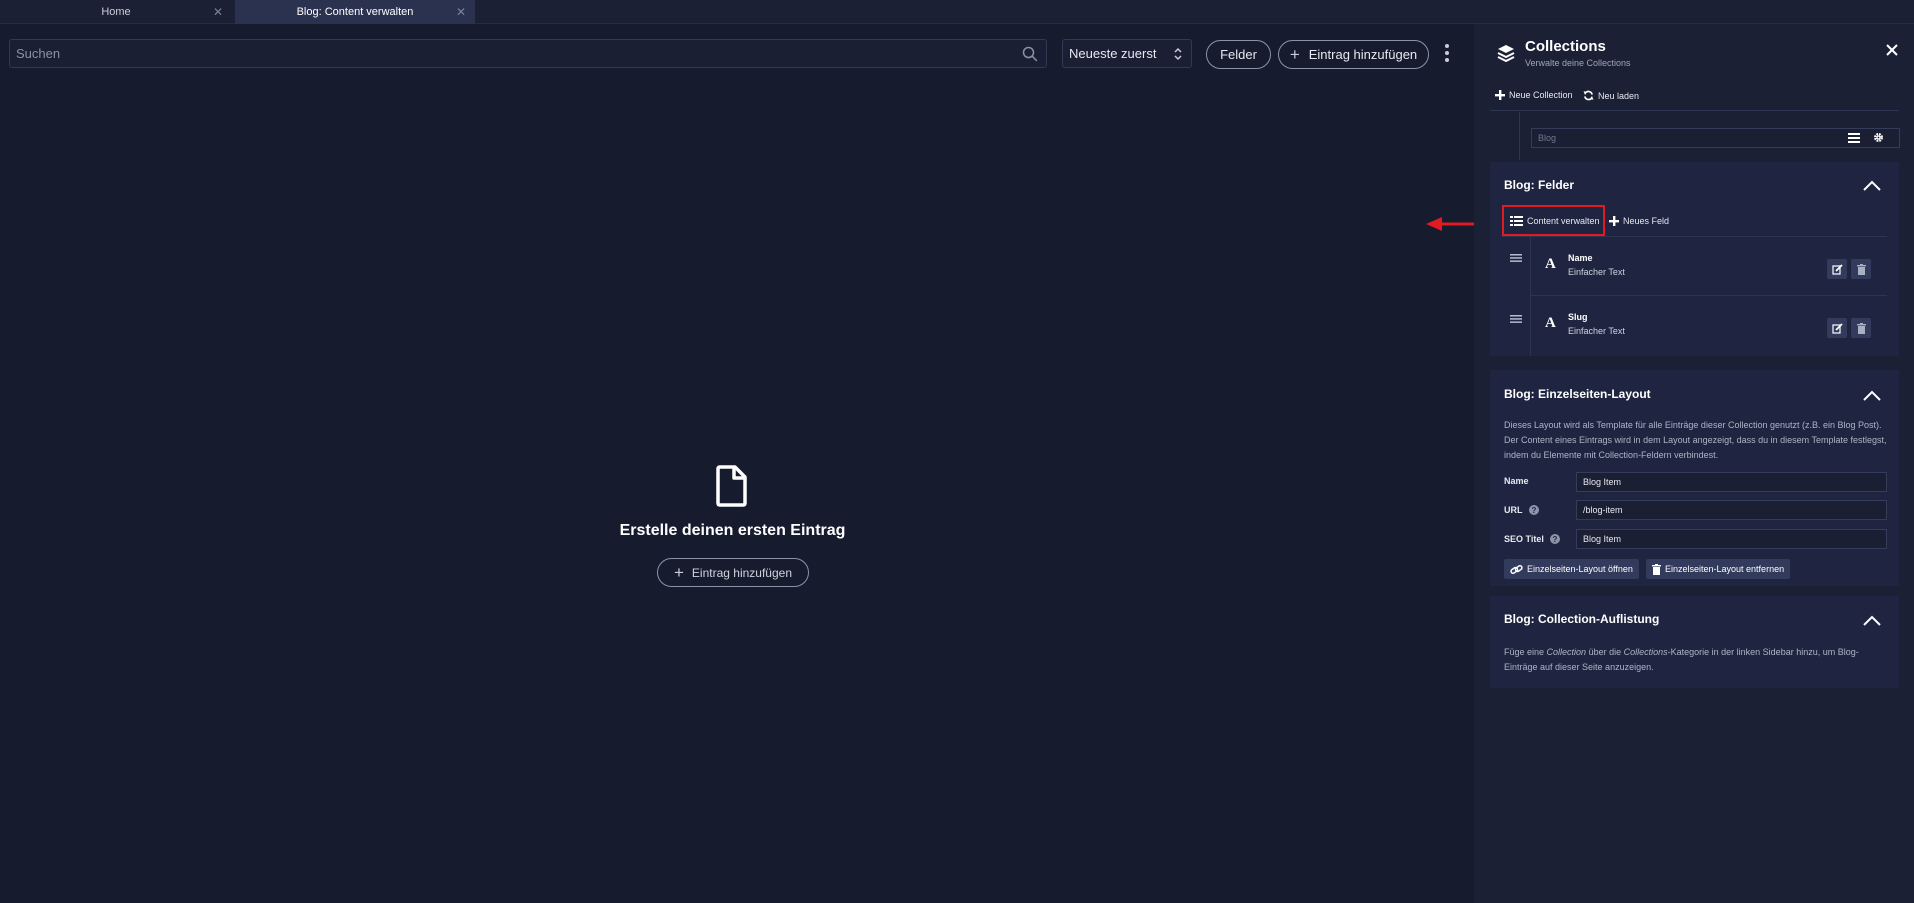 This screenshot has height=903, width=1914. I want to click on refresh-icon, so click(1588, 95).